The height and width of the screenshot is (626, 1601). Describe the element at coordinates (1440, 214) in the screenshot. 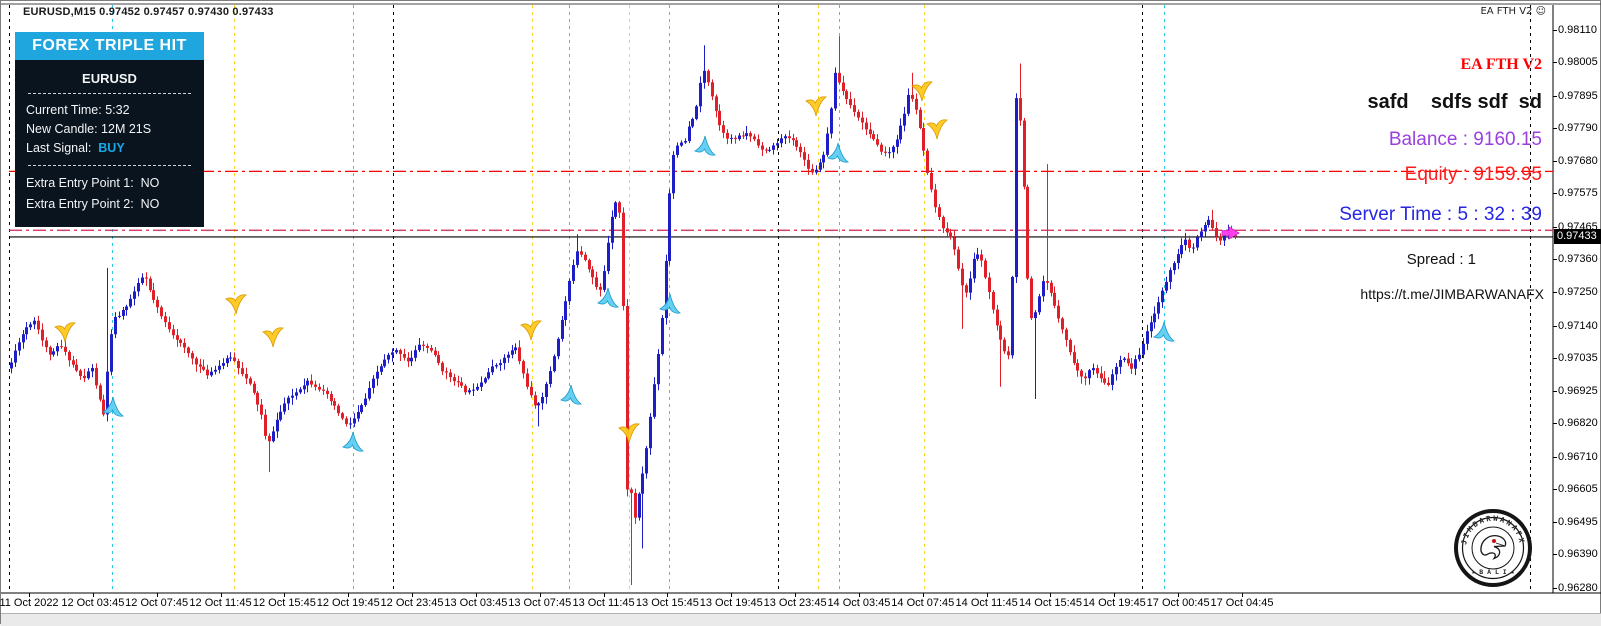

I see `hud-server-time: Server Time : 5 : 32 : 39` at that location.